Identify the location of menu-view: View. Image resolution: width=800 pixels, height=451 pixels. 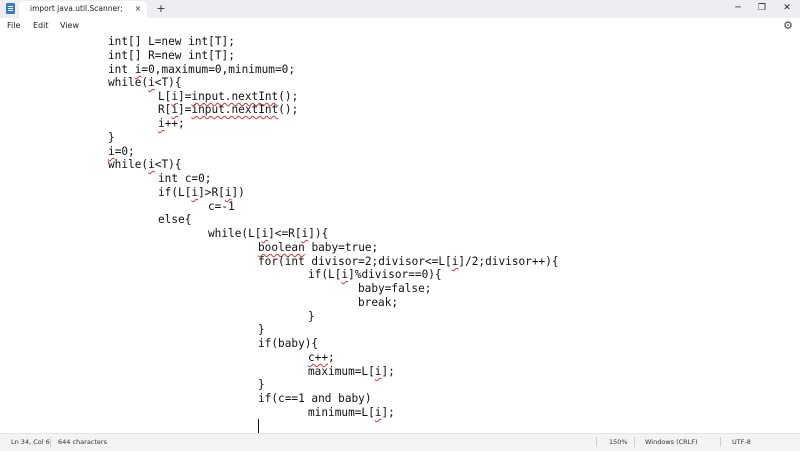
(69, 25).